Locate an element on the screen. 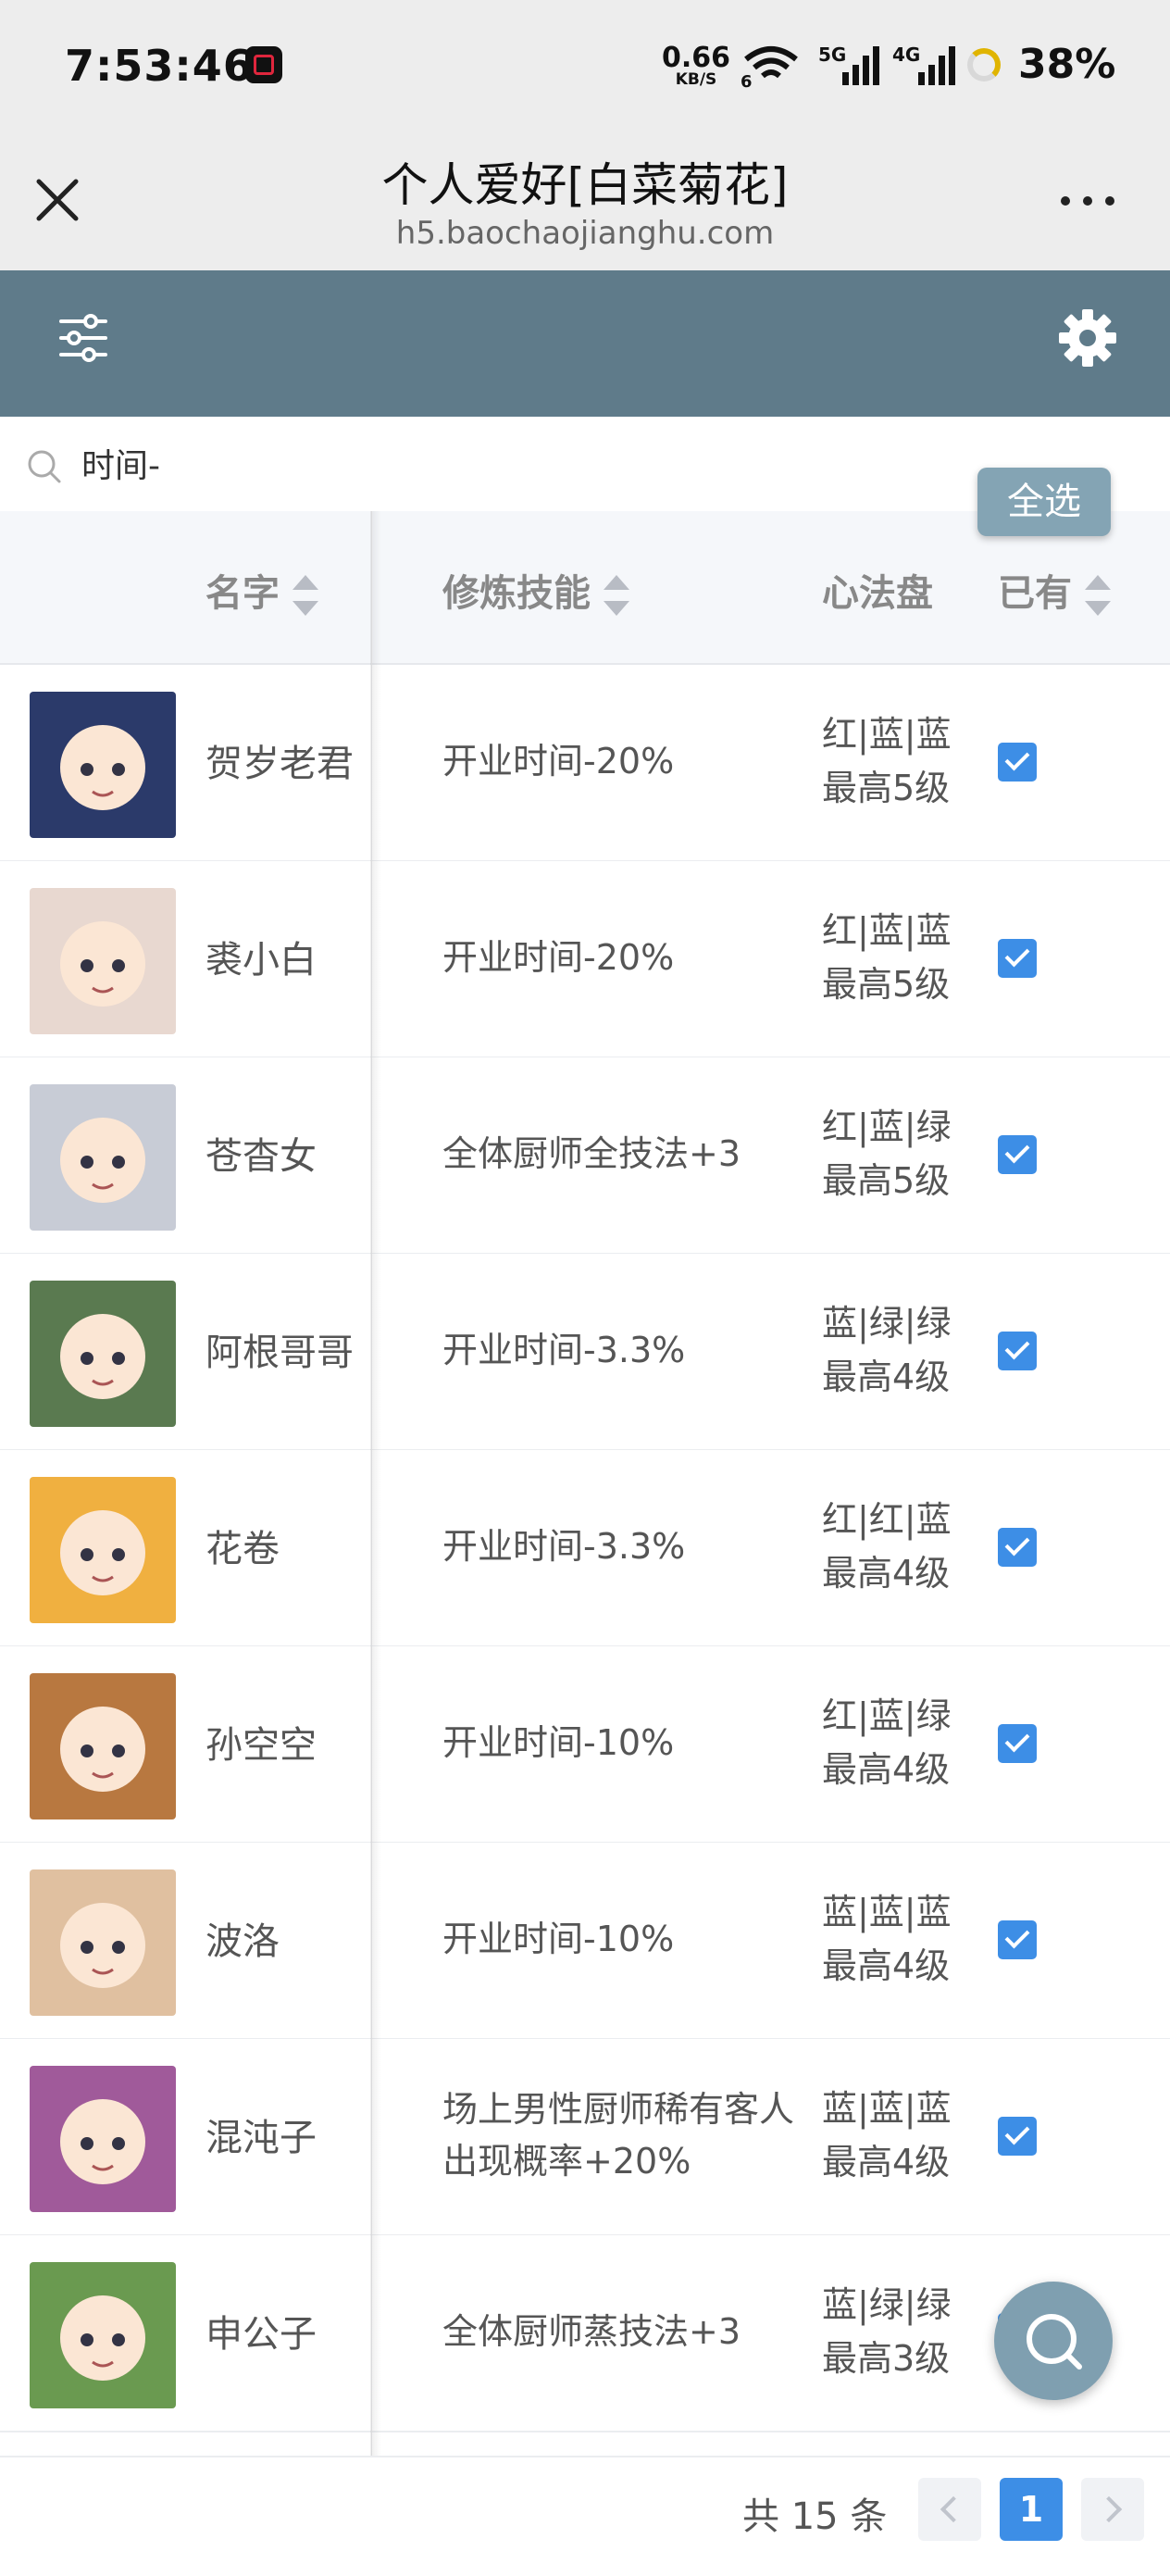  filter-sliders-icon is located at coordinates (83, 338).